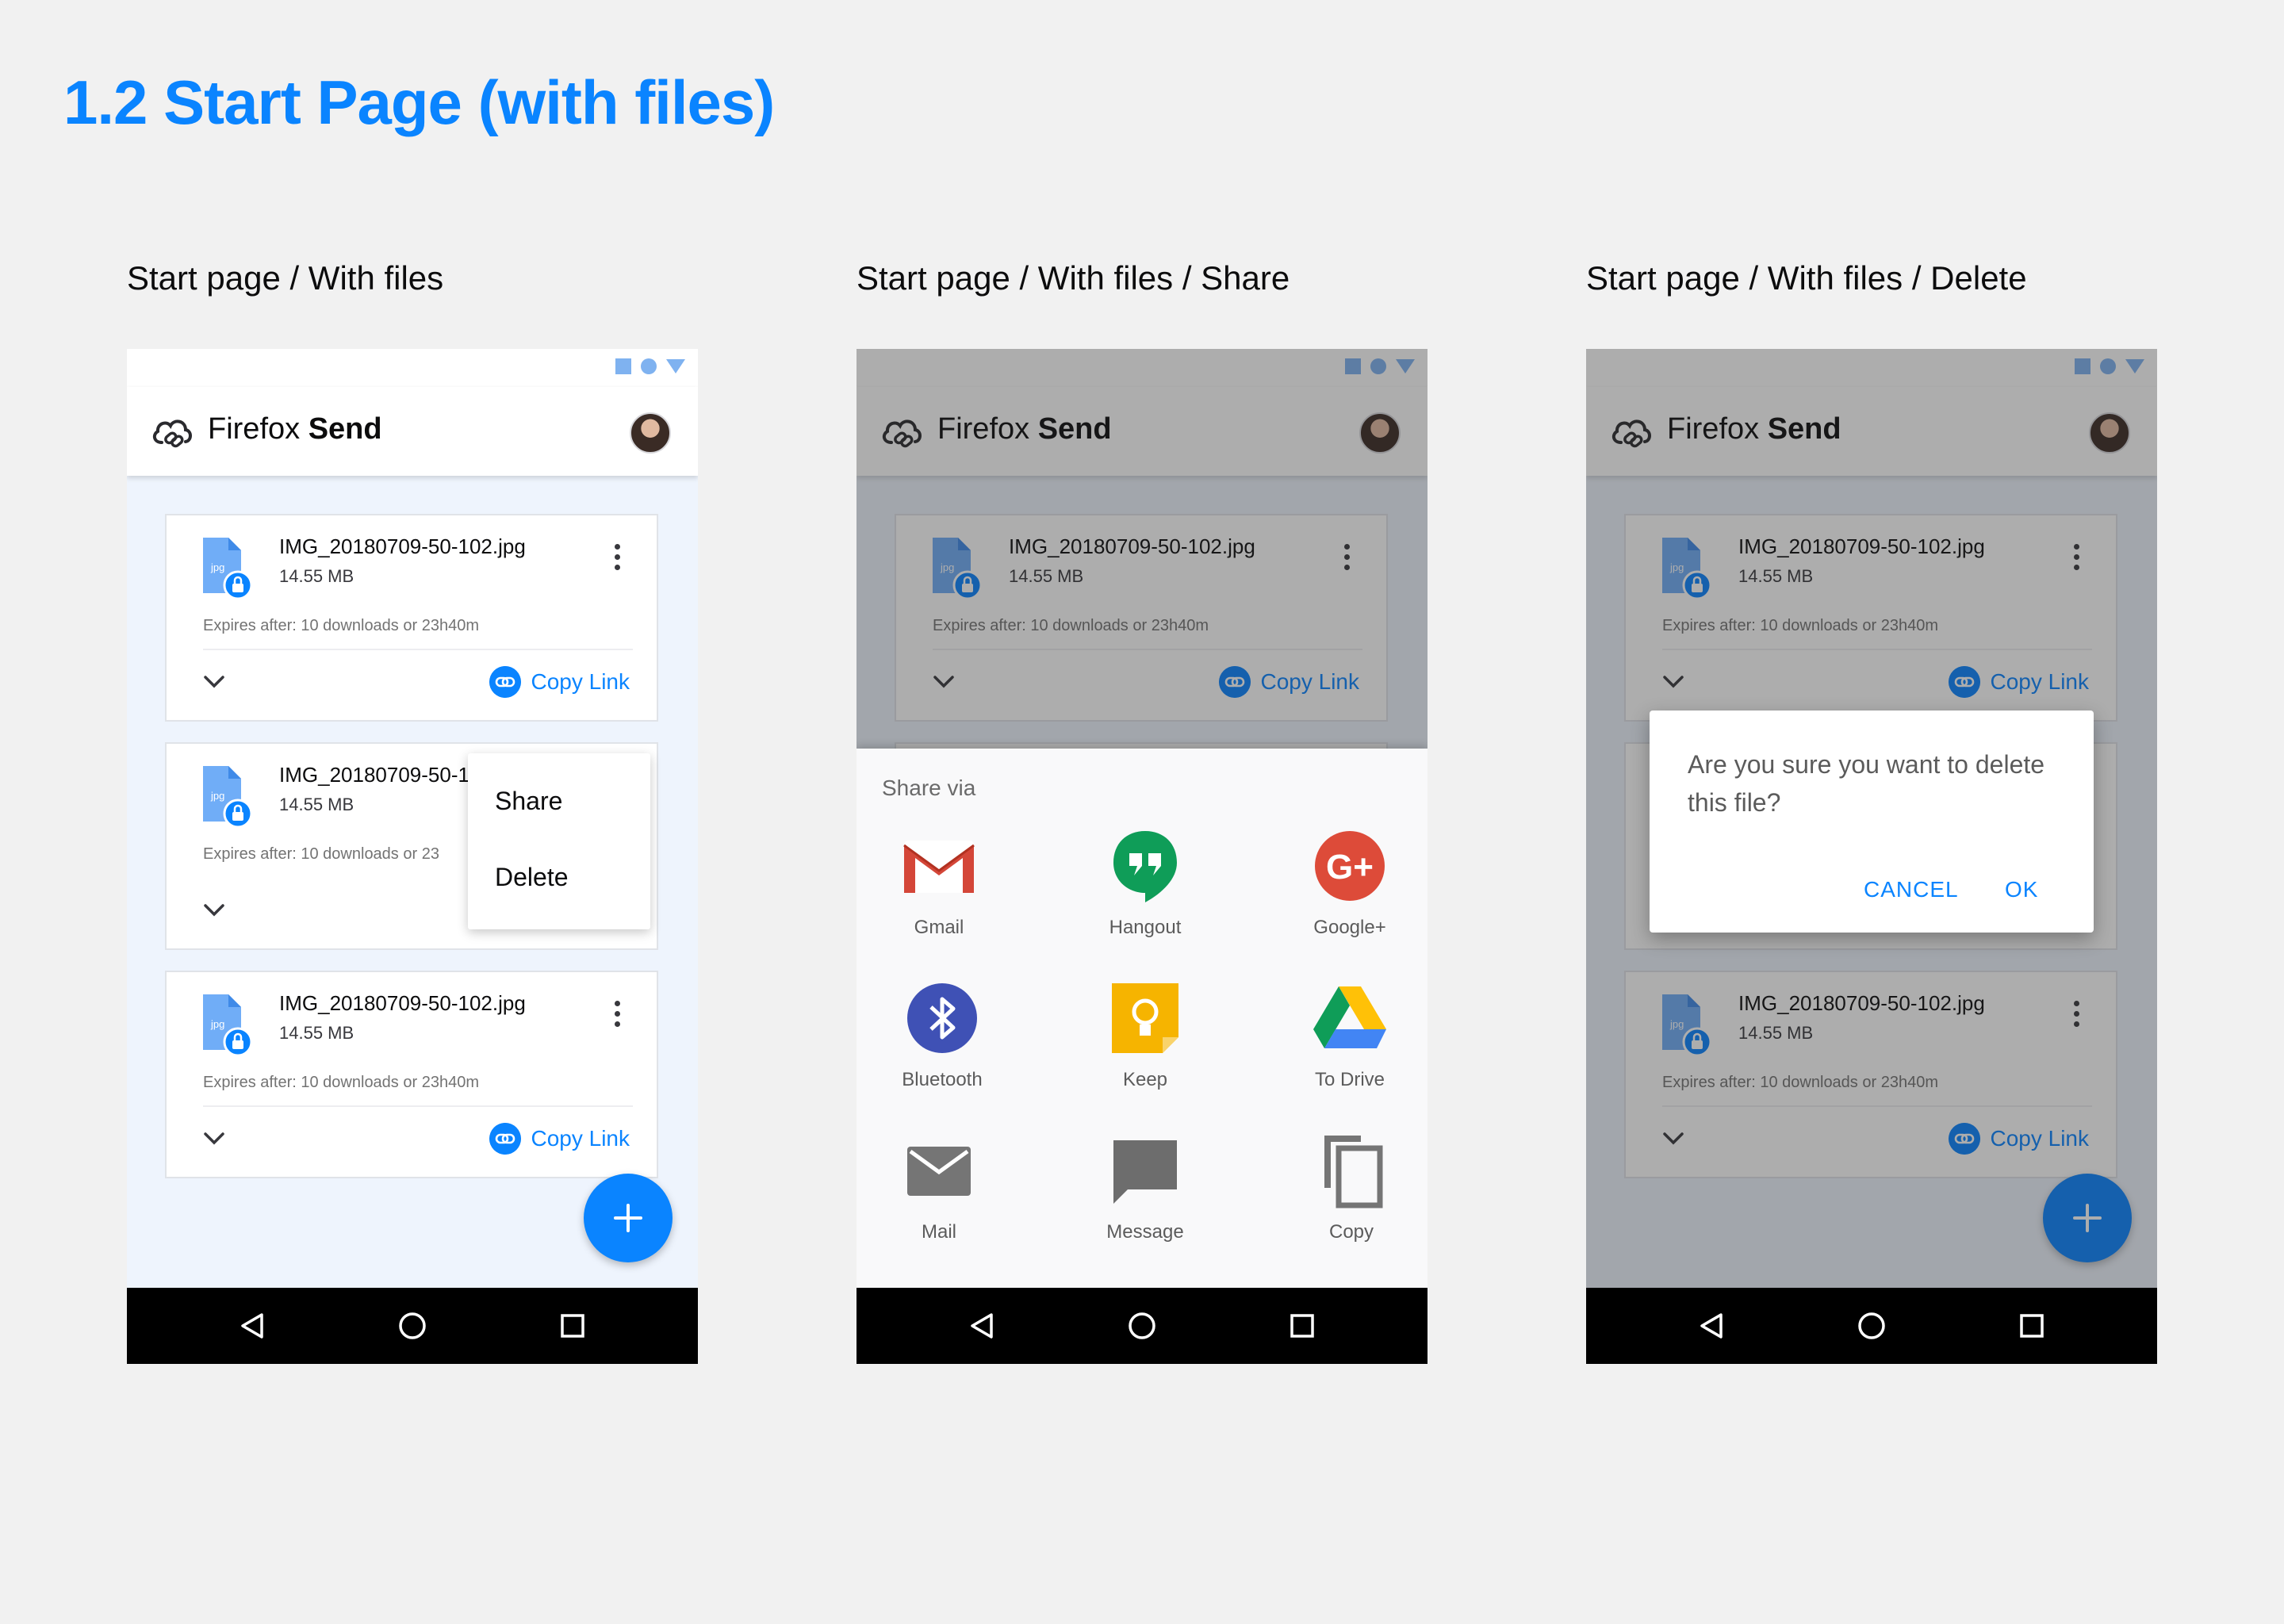 The image size is (2284, 1624). I want to click on share-target-label: To Drive, so click(1349, 1079).